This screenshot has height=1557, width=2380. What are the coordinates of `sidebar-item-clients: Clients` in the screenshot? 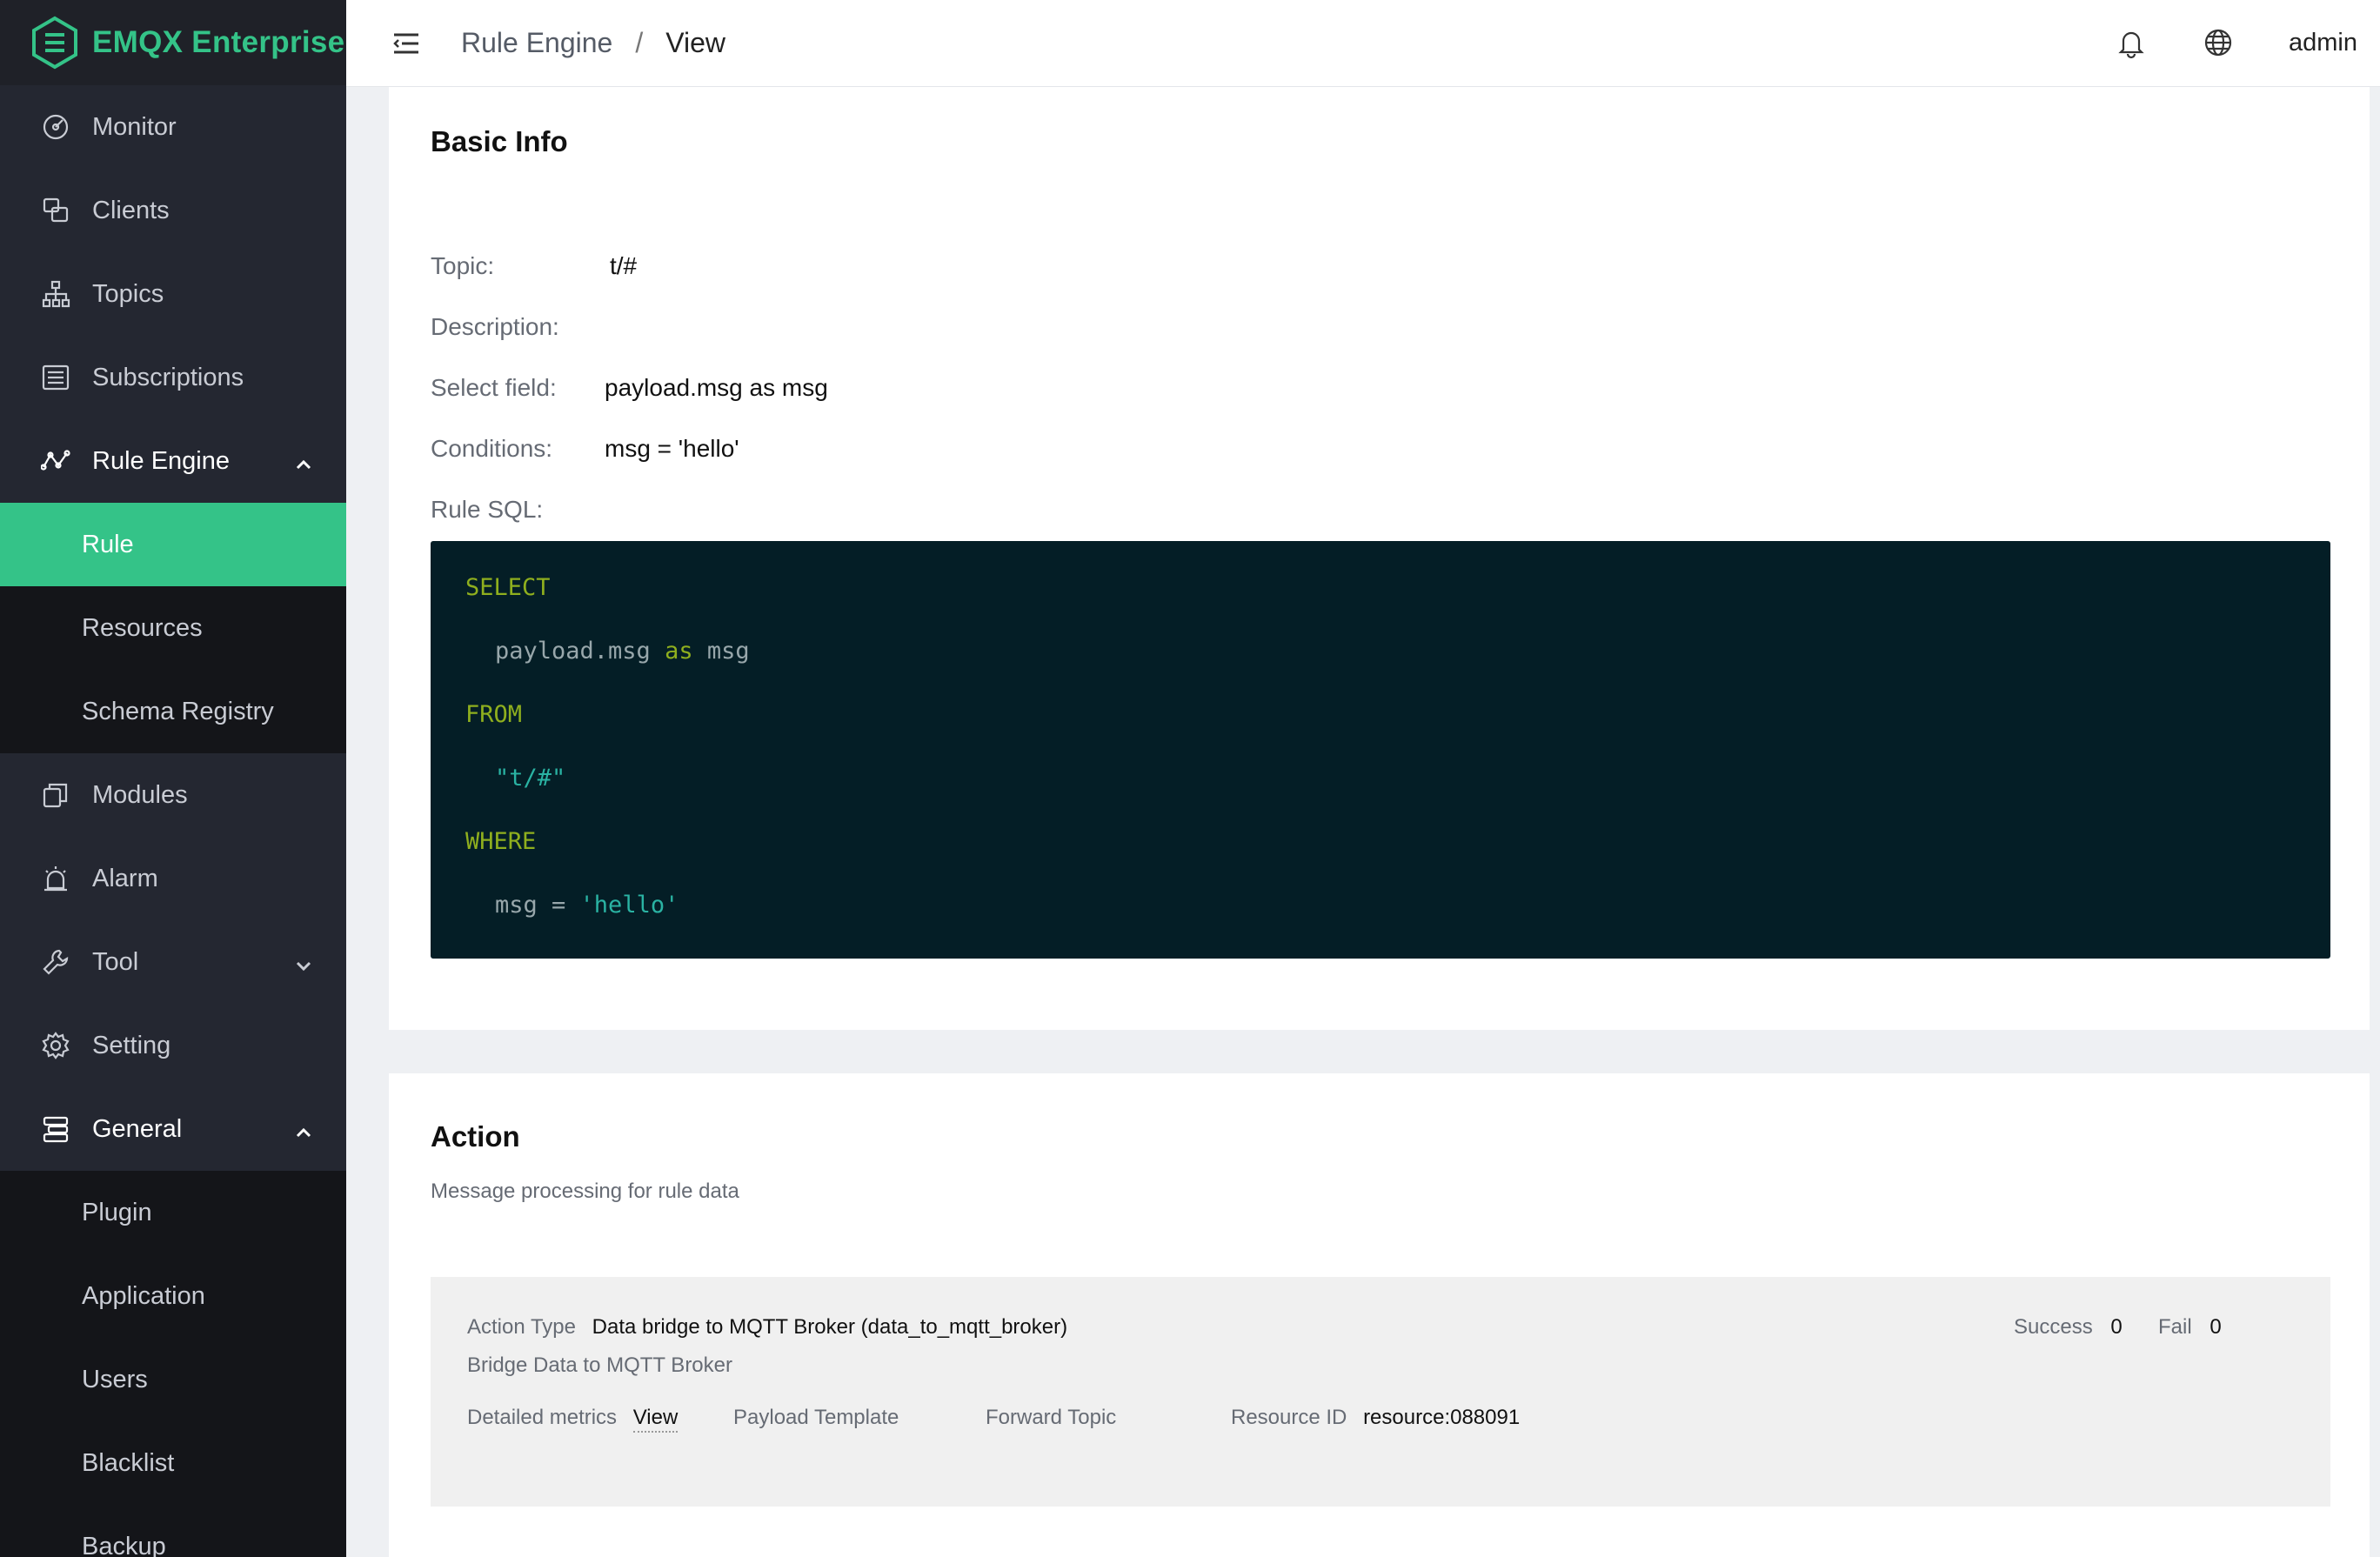 It's located at (173, 210).